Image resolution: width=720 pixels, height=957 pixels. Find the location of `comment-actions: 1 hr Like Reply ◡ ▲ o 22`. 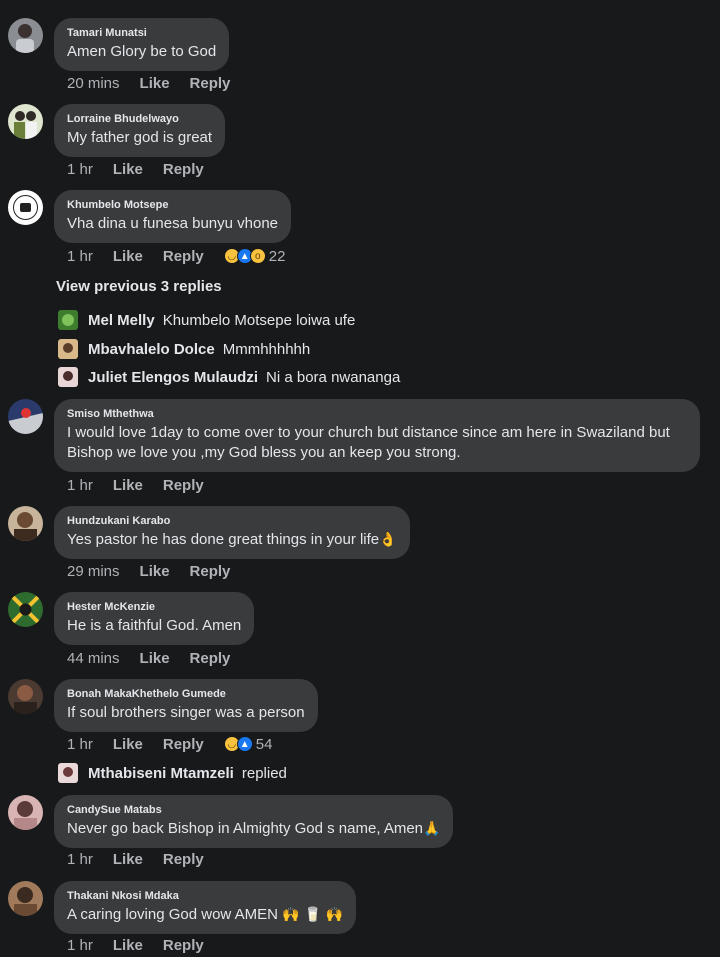

comment-actions: 1 hr Like Reply ◡ ▲ o 22 is located at coordinates (179, 256).